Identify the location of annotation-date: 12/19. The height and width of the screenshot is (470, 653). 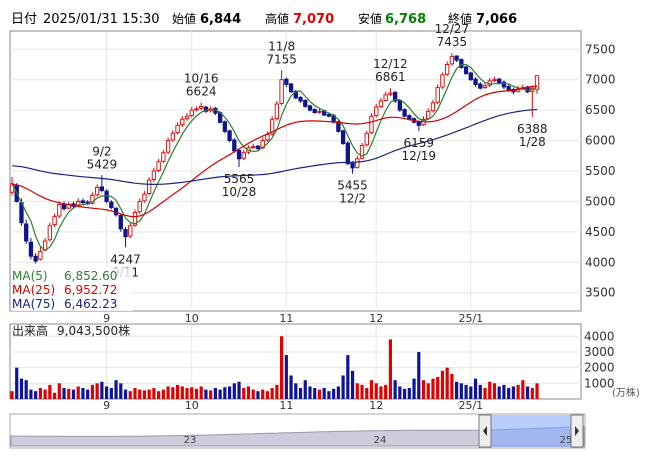
(418, 156).